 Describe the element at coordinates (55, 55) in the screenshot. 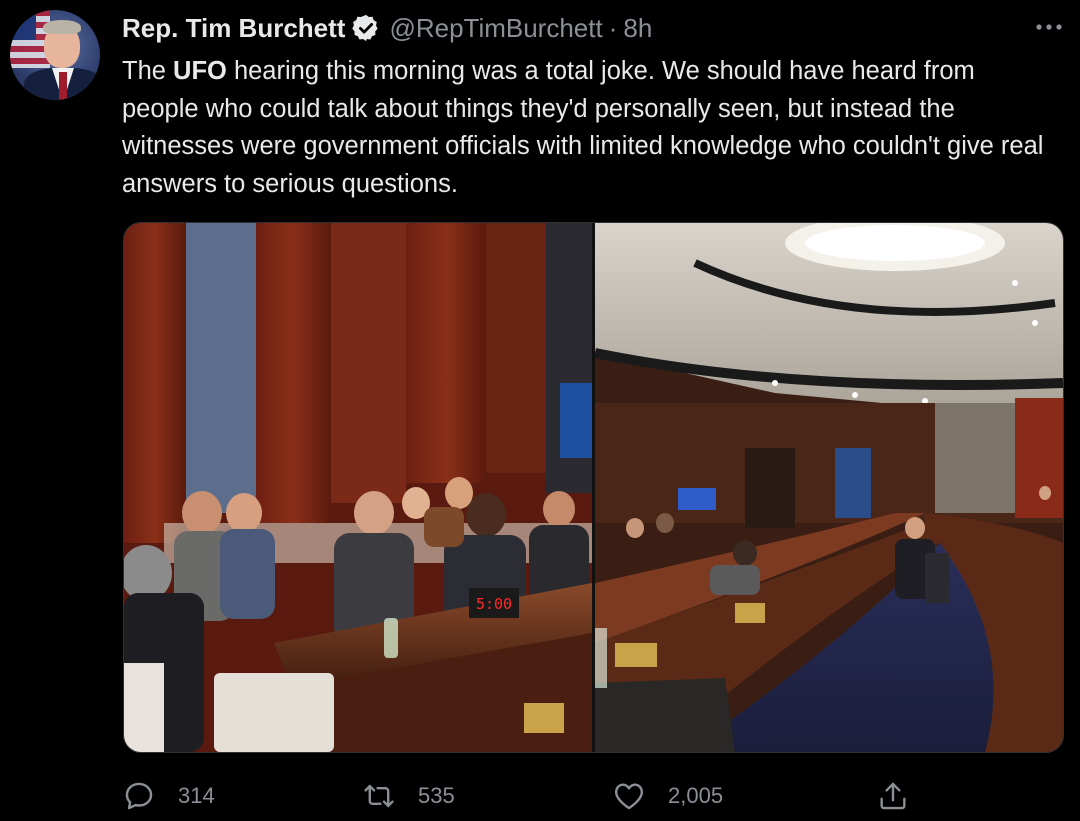

I see `avatar` at that location.